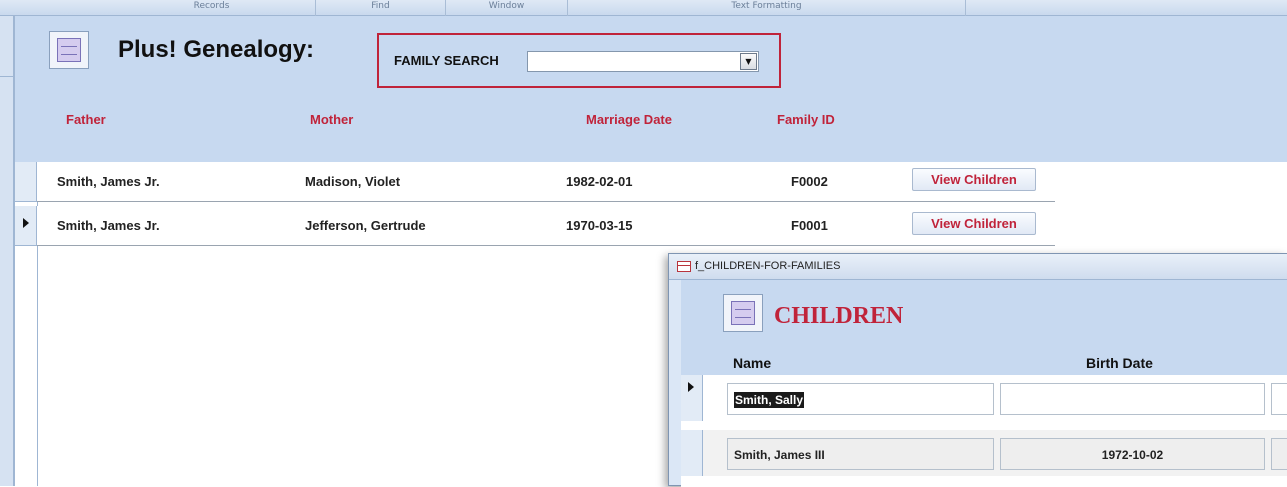  I want to click on cell-mother: Jefferson, Gertrude, so click(365, 225).